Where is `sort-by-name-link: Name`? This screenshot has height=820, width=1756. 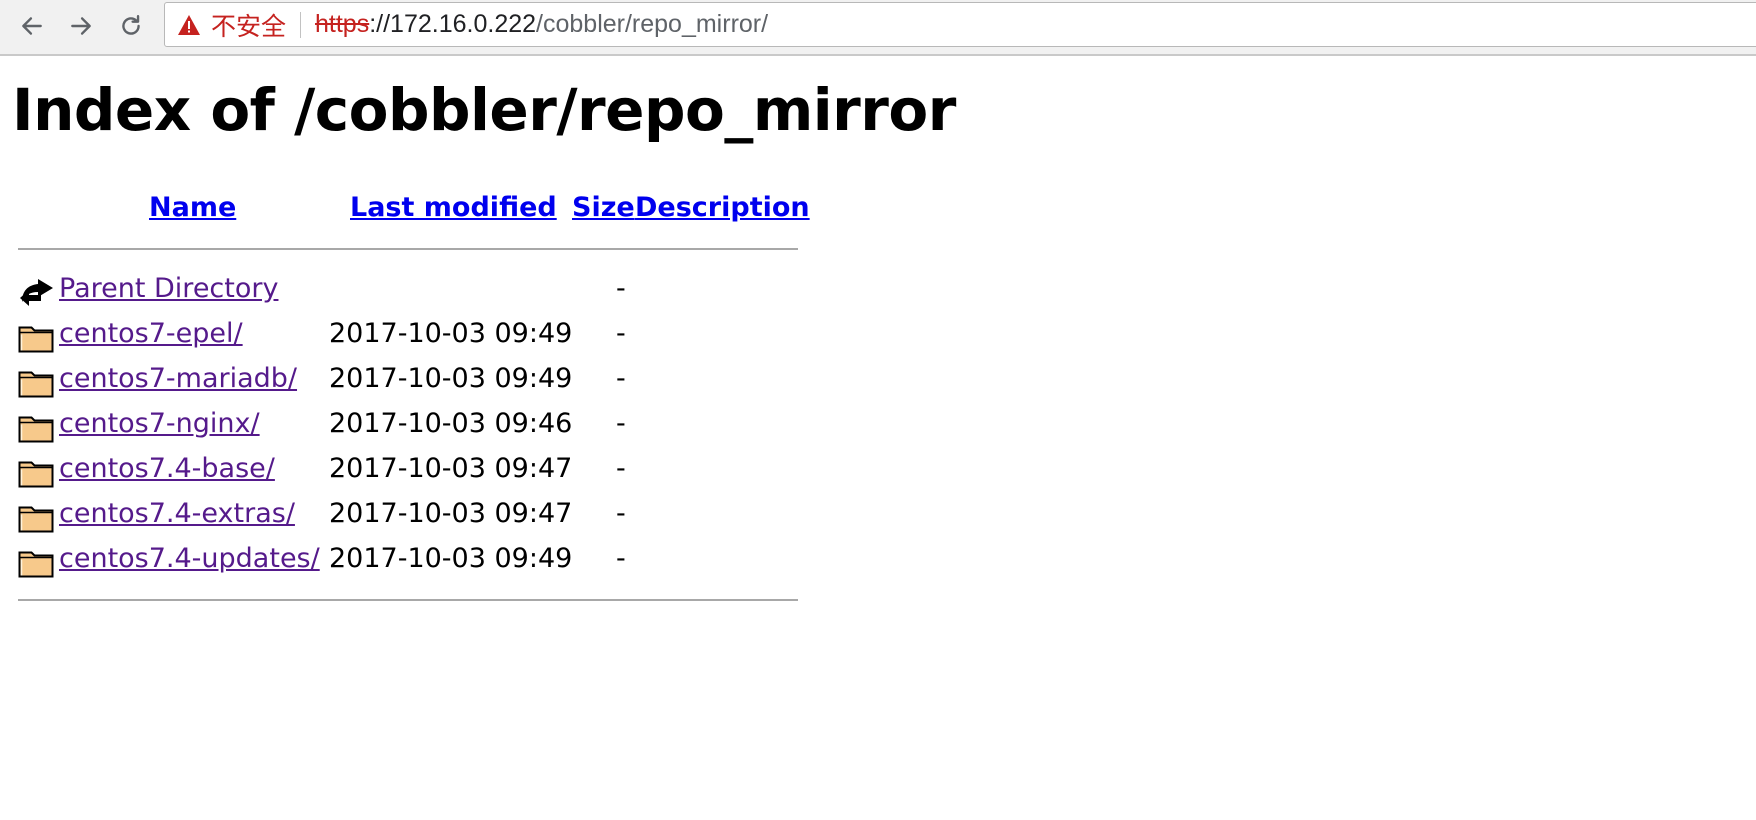 sort-by-name-link: Name is located at coordinates (192, 207).